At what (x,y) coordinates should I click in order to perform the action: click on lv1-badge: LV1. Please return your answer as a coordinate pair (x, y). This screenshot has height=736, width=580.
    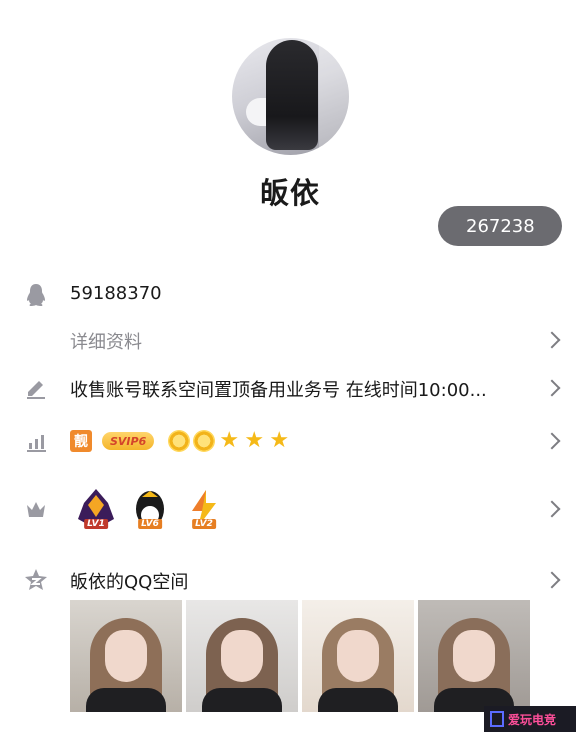
    Looking at the image, I should click on (96, 509).